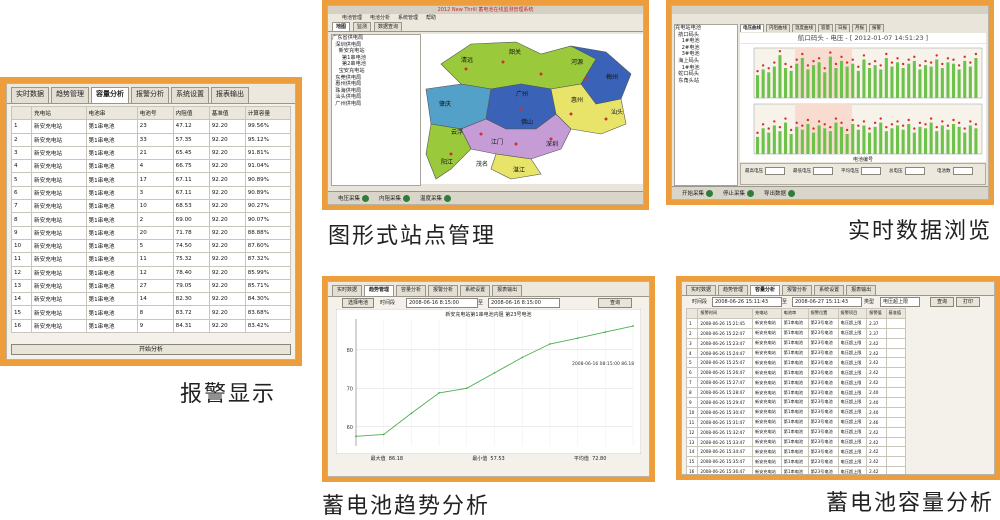  What do you see at coordinates (900, 302) in the screenshot?
I see `capacity-type-select: 电压超上限` at bounding box center [900, 302].